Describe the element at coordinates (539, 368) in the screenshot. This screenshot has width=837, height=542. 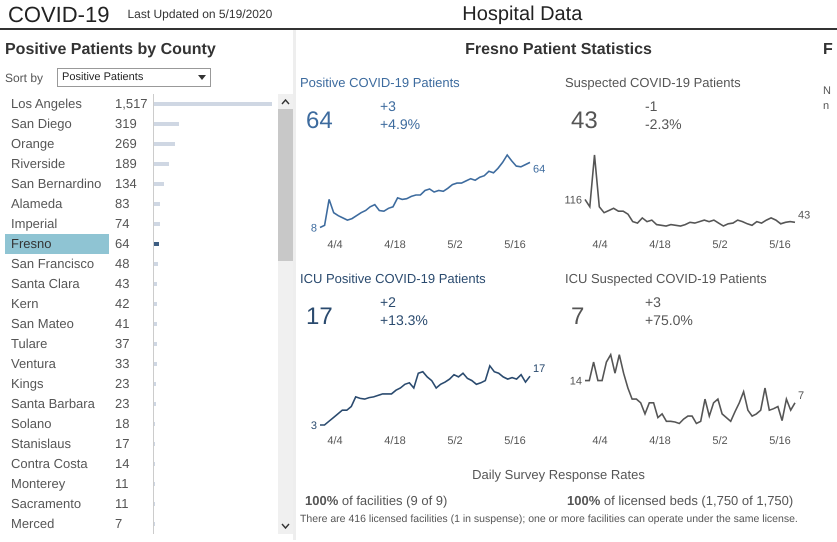
I see `end-value-label: 17` at that location.